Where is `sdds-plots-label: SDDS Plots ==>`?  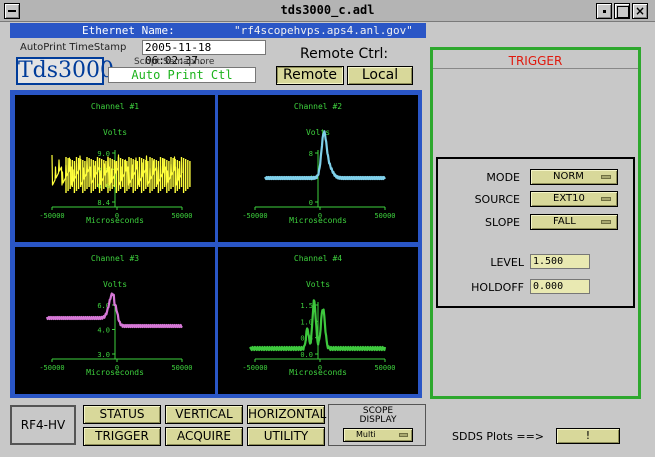
sdds-plots-label: SDDS Plots ==> is located at coordinates (498, 436).